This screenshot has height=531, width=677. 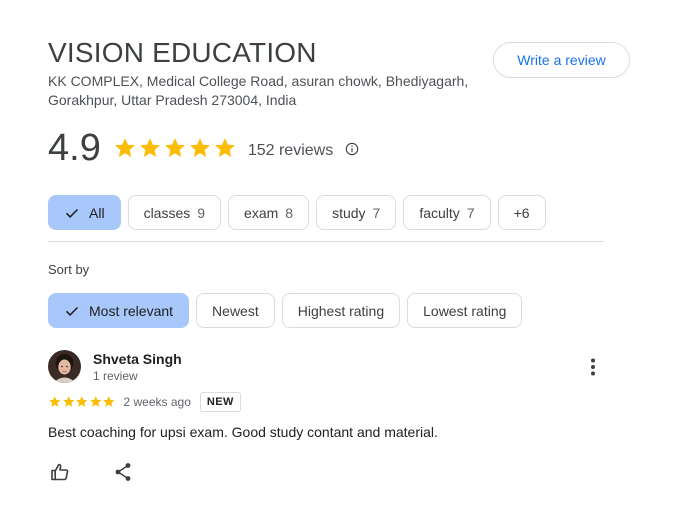 I want to click on rating-summary: 4.9 152 reviews, so click(x=203, y=148).